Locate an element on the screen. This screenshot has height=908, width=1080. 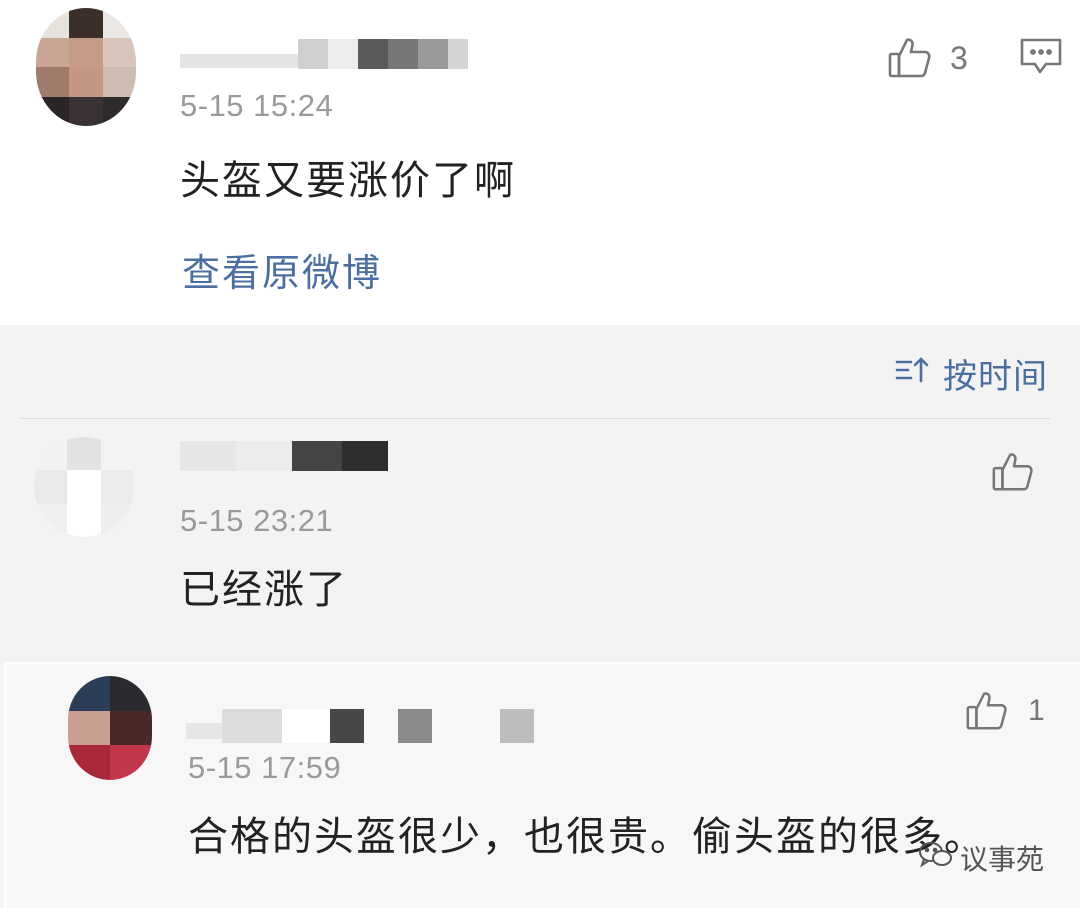
watermark: 议事苑 is located at coordinates (981, 858).